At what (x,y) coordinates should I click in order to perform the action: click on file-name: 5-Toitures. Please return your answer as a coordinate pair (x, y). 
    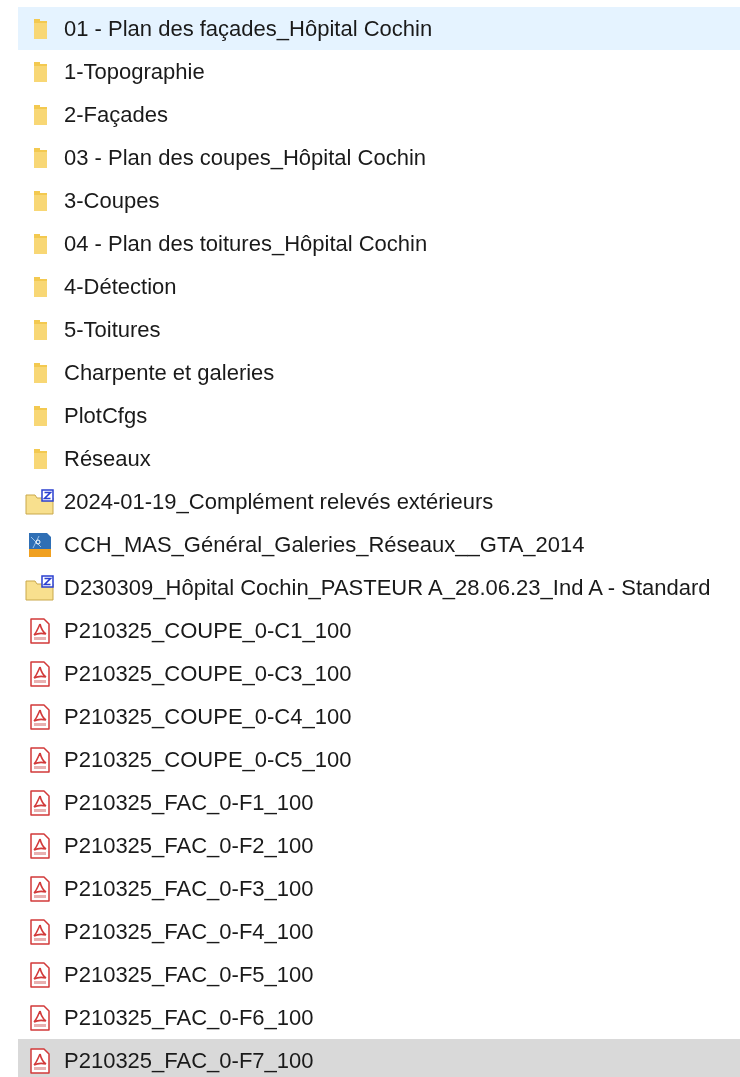
    Looking at the image, I should click on (112, 330).